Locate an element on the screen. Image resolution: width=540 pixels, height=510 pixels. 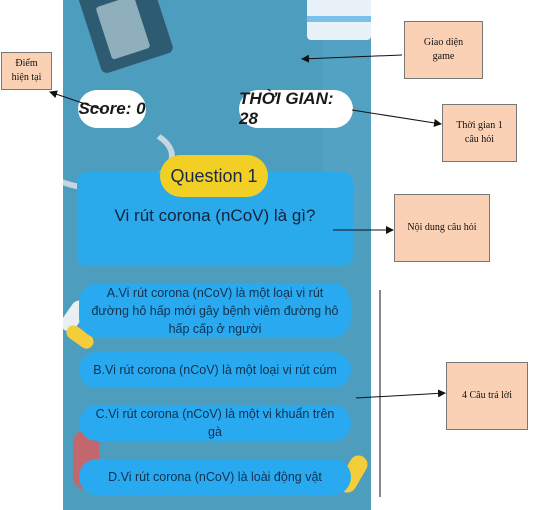
annotation-answers: 4 Câu trả lời is located at coordinates (487, 396).